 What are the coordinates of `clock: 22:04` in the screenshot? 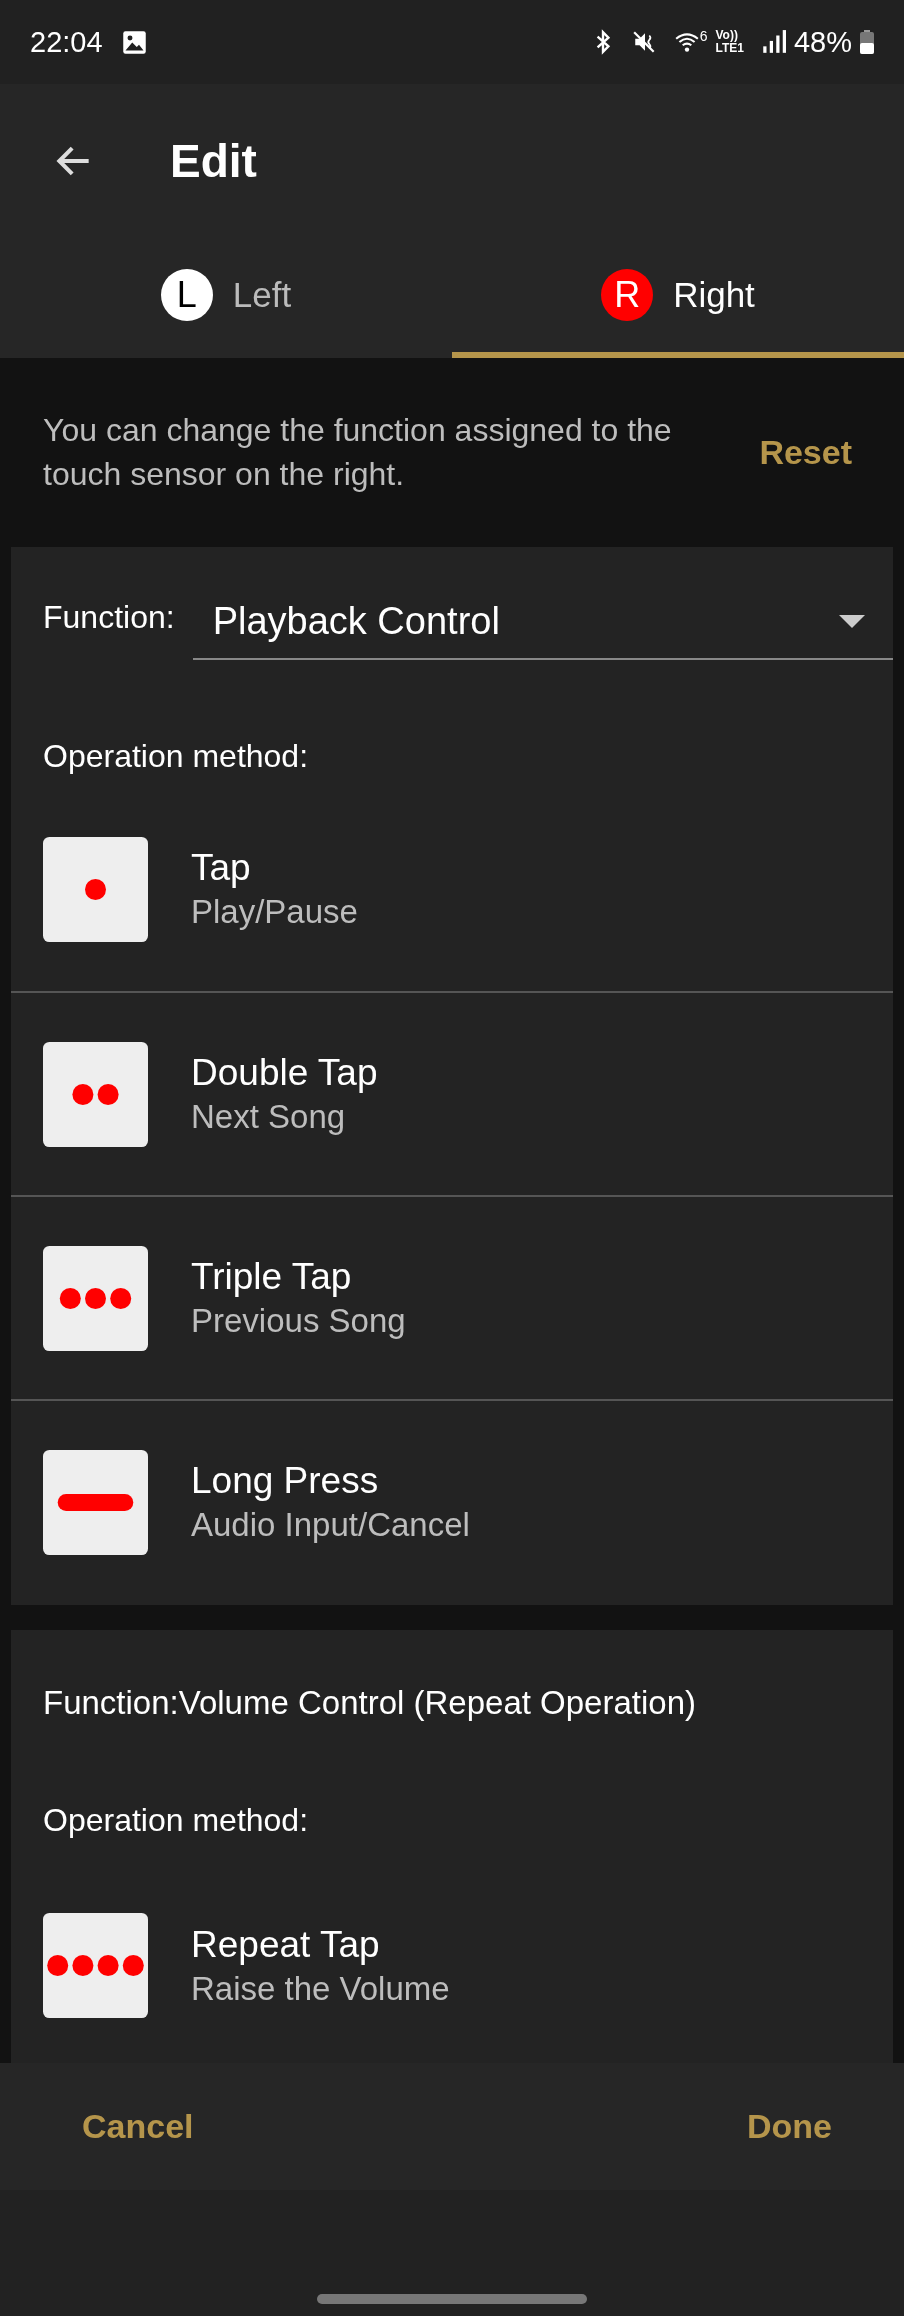 It's located at (66, 42).